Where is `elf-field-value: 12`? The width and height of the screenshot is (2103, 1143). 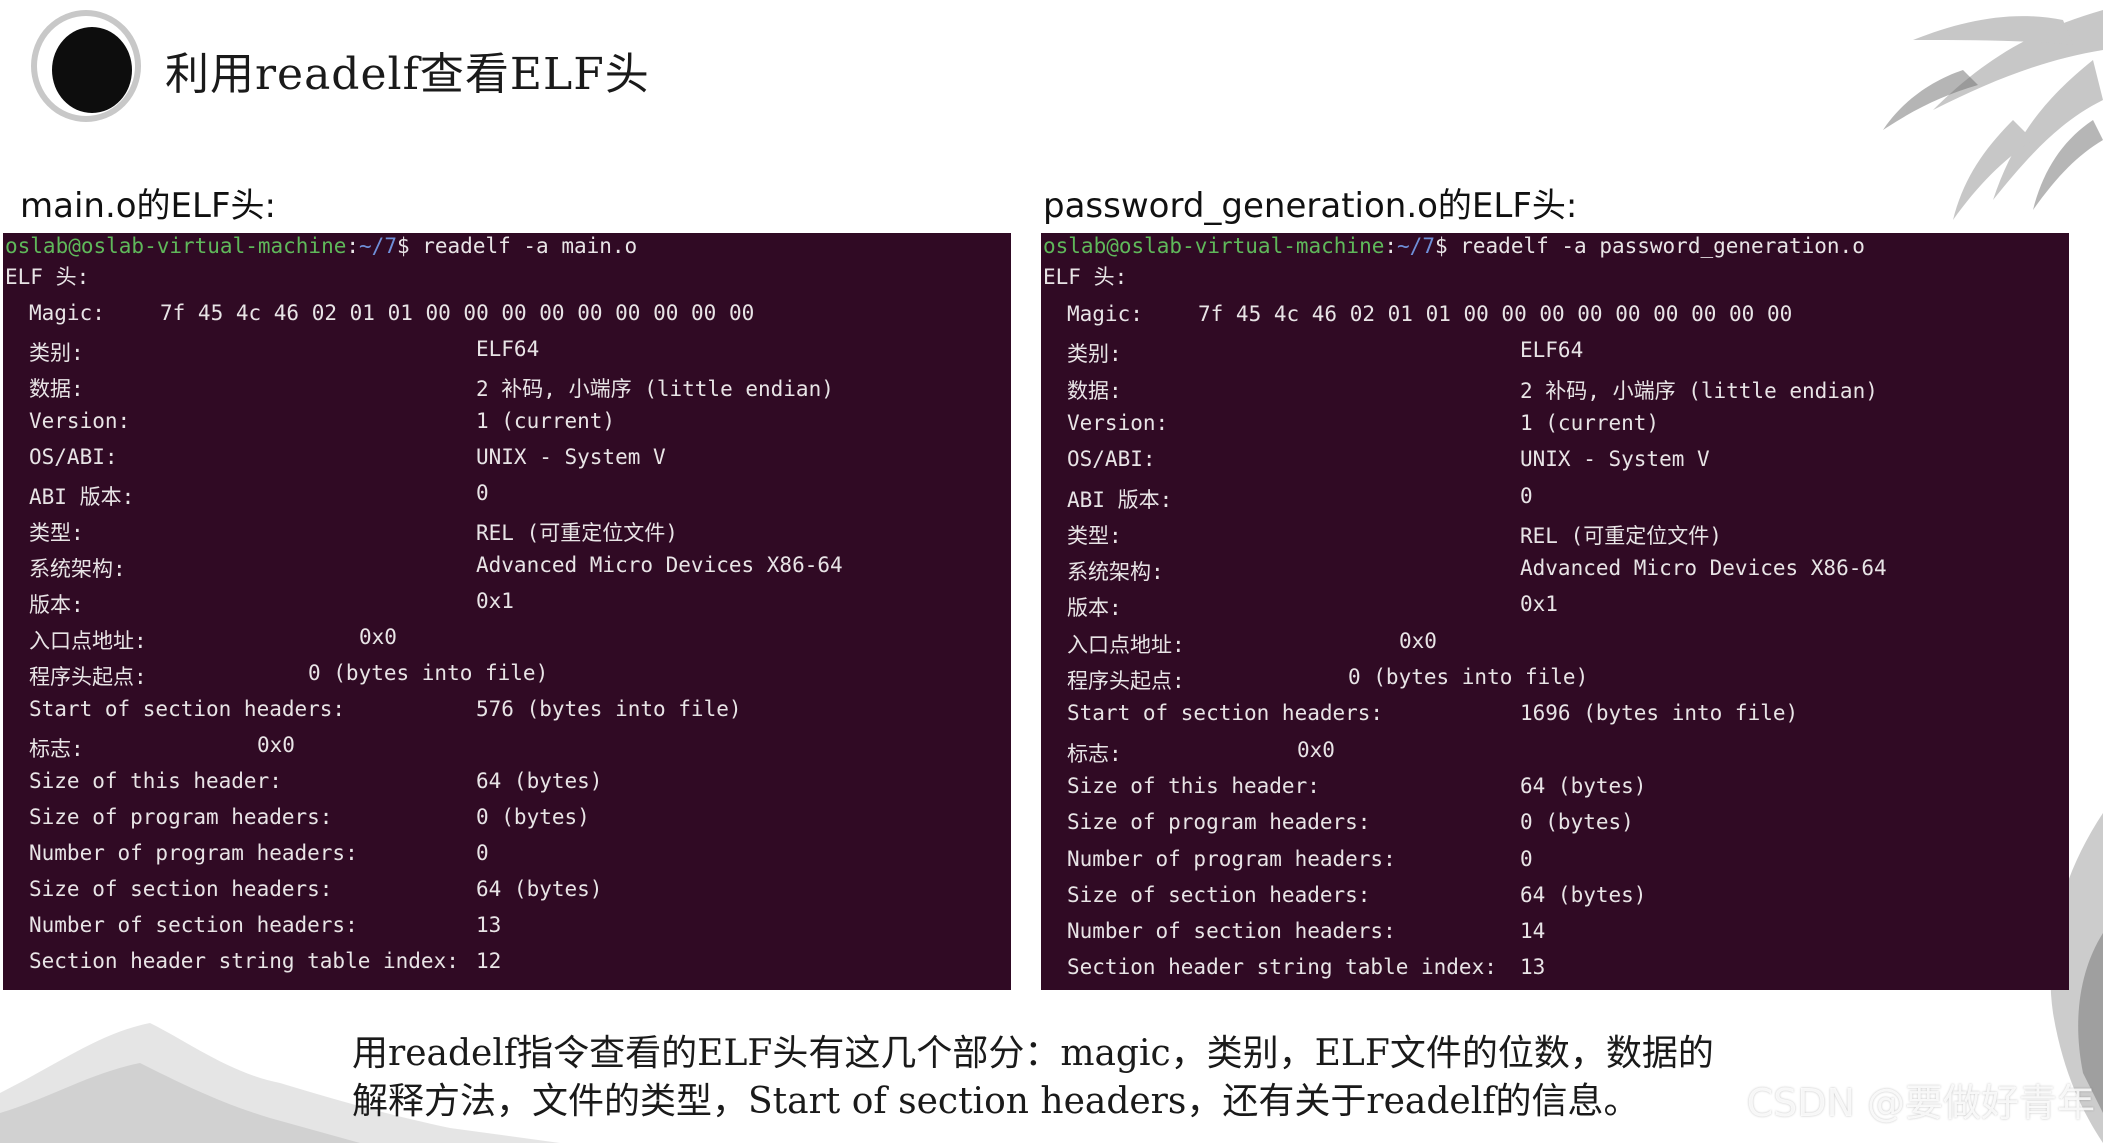
elf-field-value: 12 is located at coordinates (489, 961).